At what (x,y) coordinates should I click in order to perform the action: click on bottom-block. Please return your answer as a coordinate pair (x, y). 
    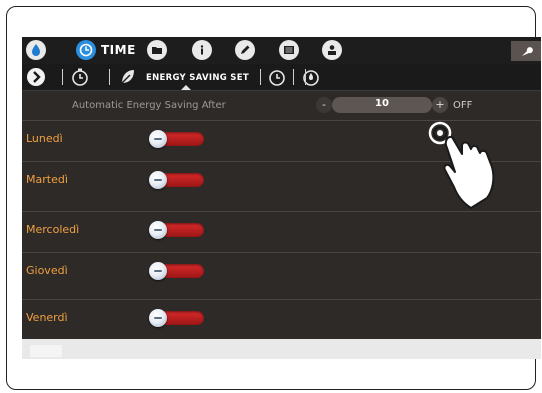
    Looking at the image, I should click on (46, 351).